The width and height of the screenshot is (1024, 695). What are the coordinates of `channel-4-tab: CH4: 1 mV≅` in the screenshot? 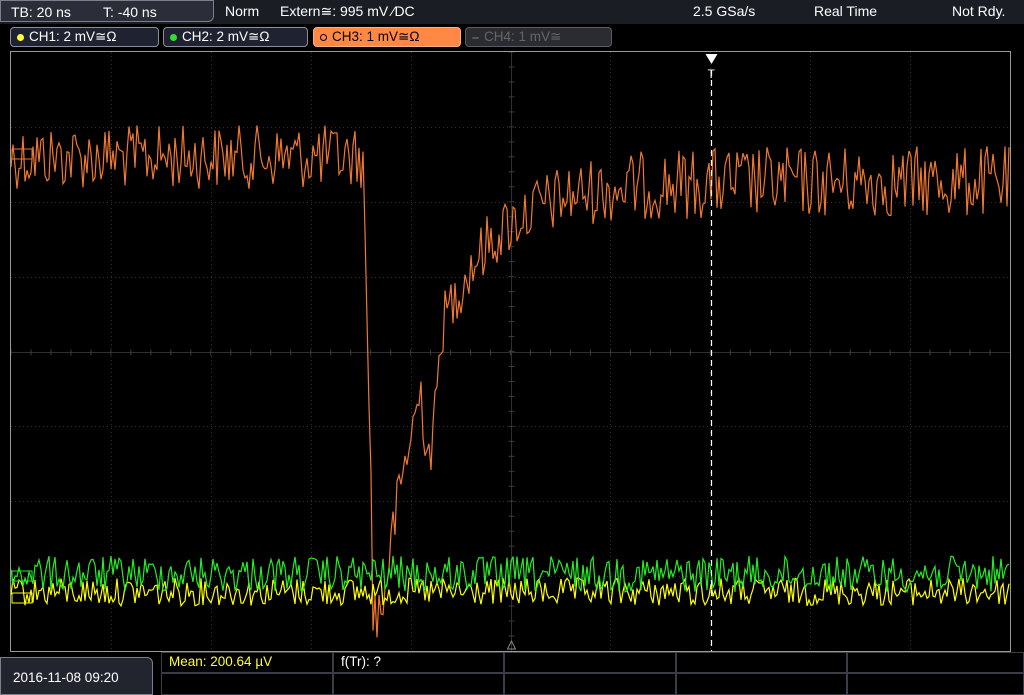 It's located at (538, 37).